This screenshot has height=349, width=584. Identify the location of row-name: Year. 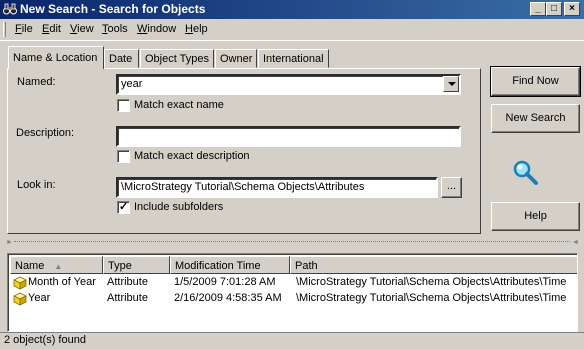
(39, 298).